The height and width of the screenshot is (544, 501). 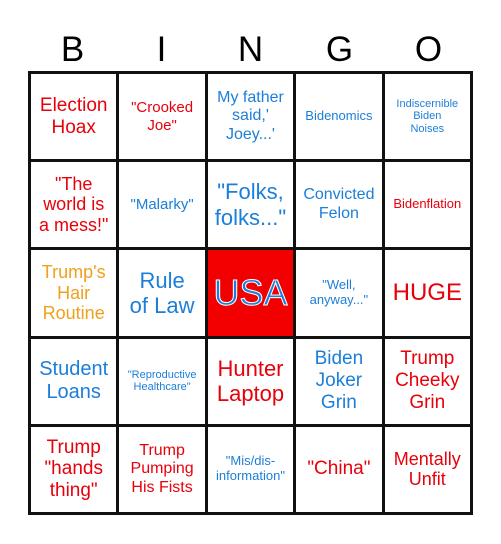 I want to click on free-space-cell: USA, so click(x=252, y=294).